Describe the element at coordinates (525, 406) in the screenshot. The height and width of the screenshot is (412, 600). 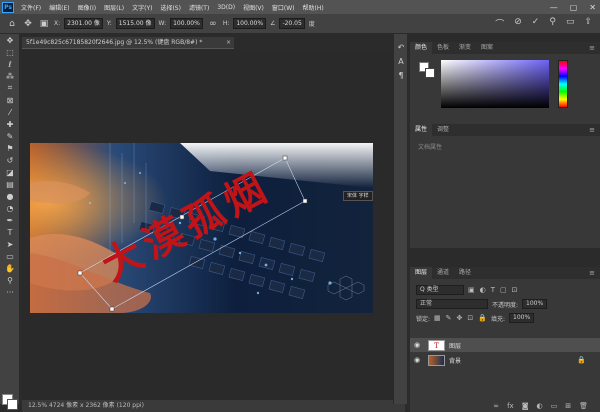
I see `add-mask-icon: ◙` at that location.